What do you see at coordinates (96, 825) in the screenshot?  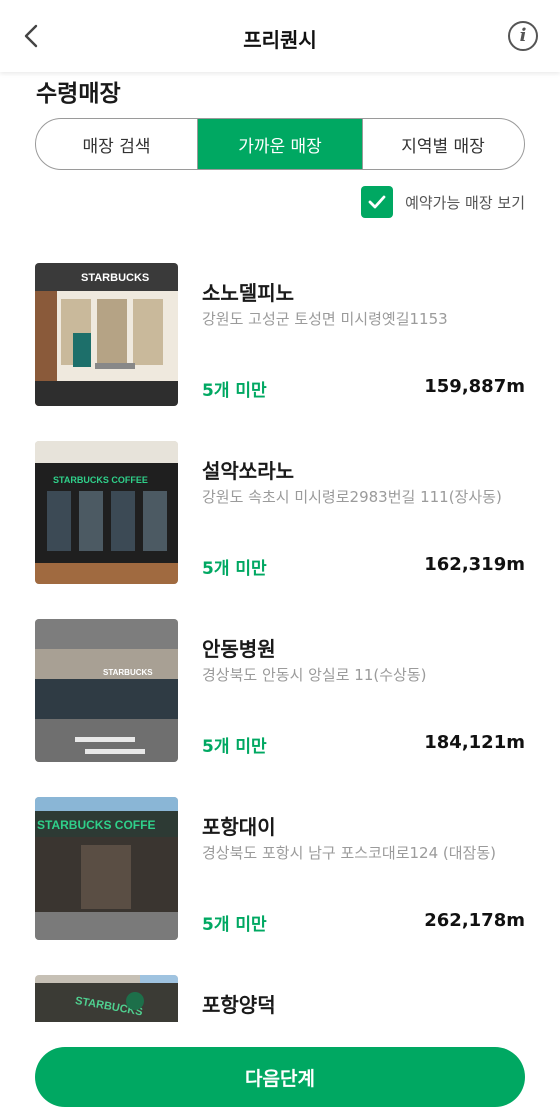 I see `store-sign-text: STARBUCKS COFFE` at bounding box center [96, 825].